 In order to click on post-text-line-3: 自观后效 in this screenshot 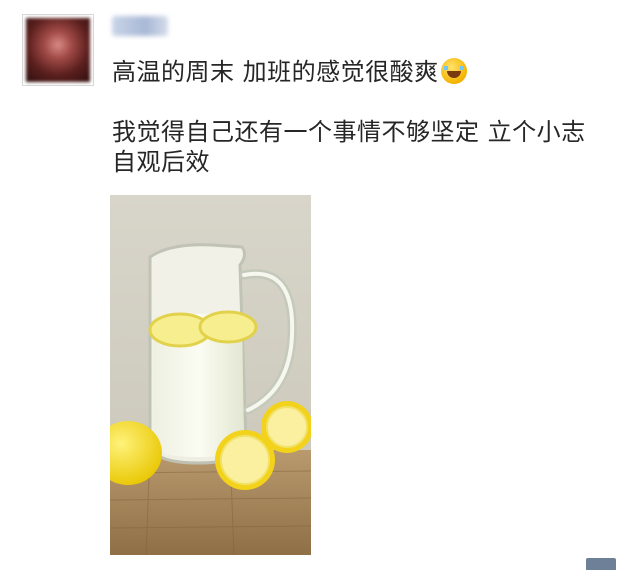, I will do `click(161, 162)`.